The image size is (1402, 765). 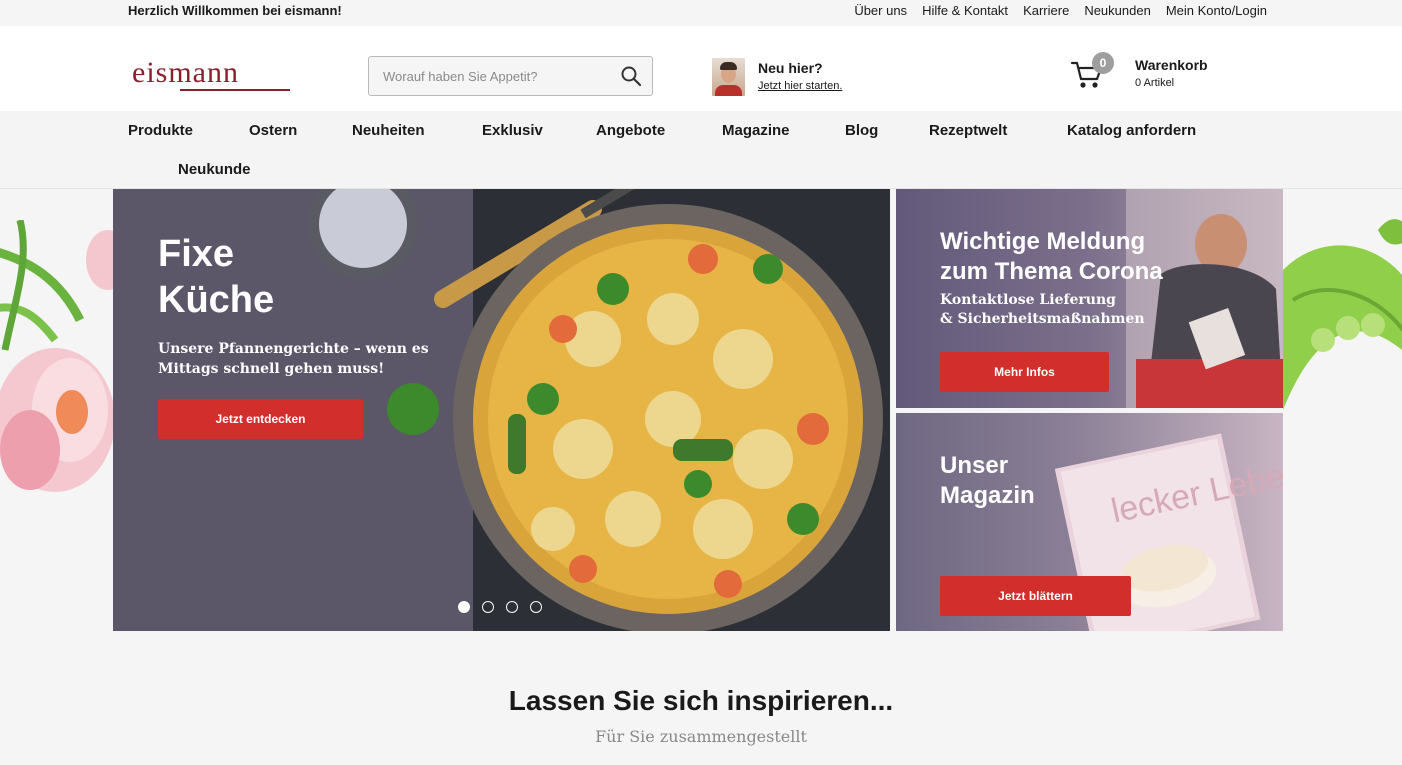 What do you see at coordinates (728, 77) in the screenshot?
I see `avatar` at bounding box center [728, 77].